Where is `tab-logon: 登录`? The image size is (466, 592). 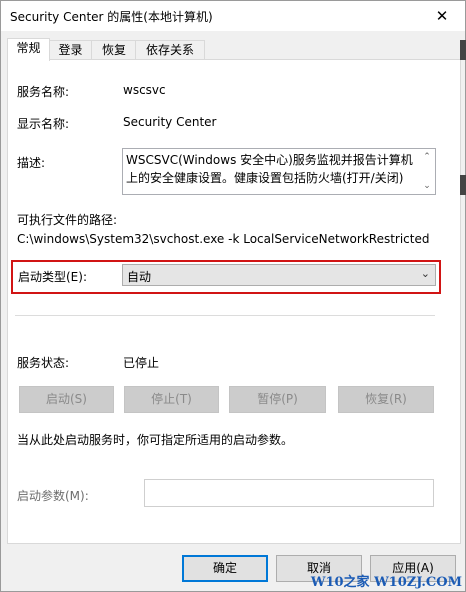 tab-logon: 登录 is located at coordinates (70, 50).